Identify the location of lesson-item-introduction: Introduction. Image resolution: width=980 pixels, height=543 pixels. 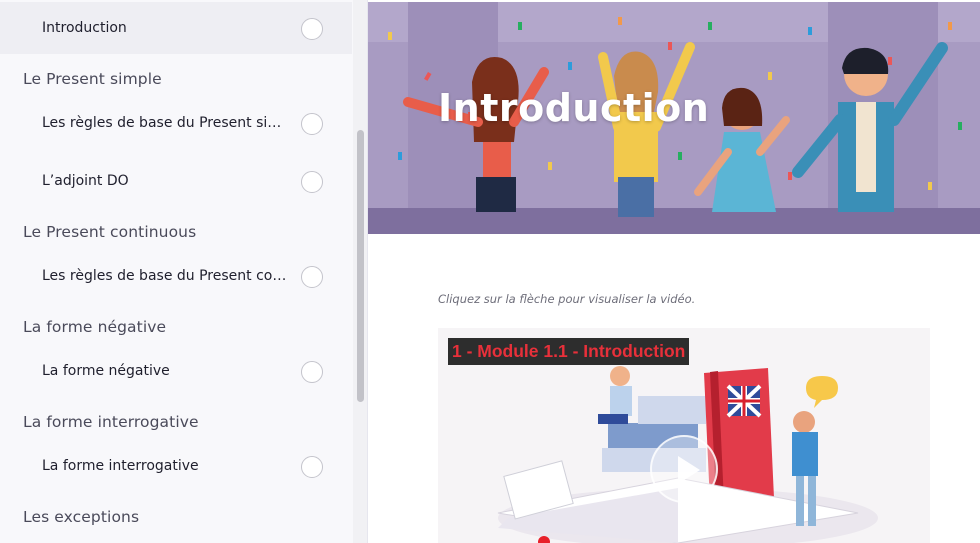
(176, 28).